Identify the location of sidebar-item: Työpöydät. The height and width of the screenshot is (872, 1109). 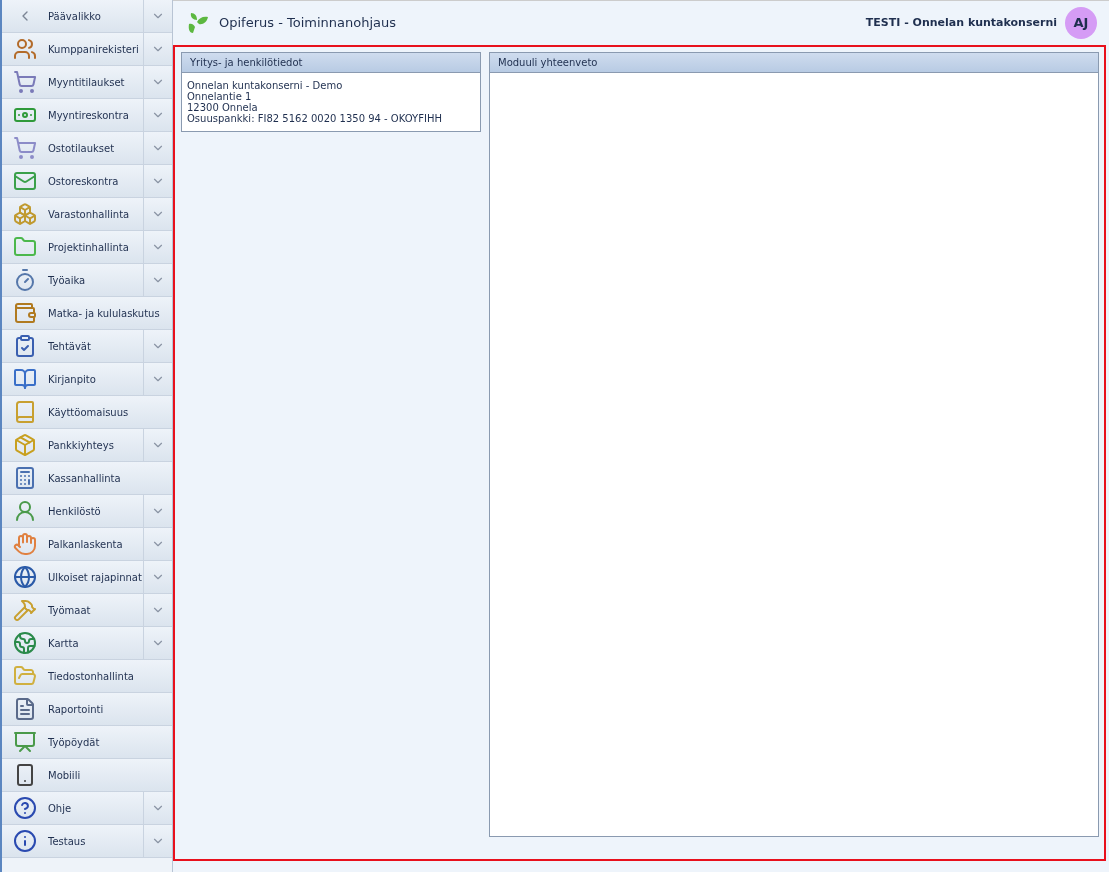
(87, 742).